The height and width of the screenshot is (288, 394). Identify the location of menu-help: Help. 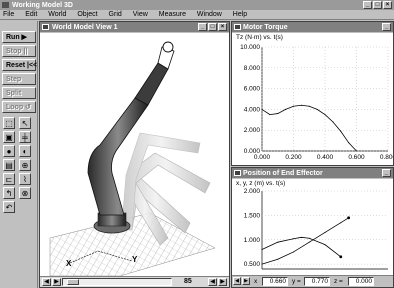
(240, 14).